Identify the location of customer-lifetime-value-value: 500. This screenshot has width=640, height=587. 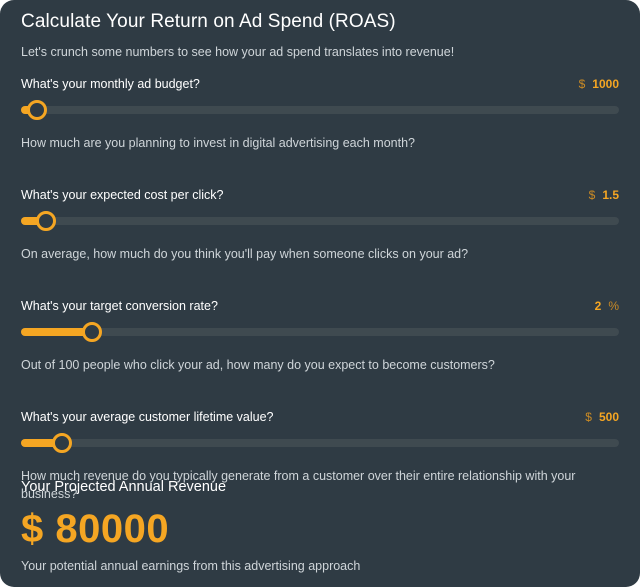
(608, 417).